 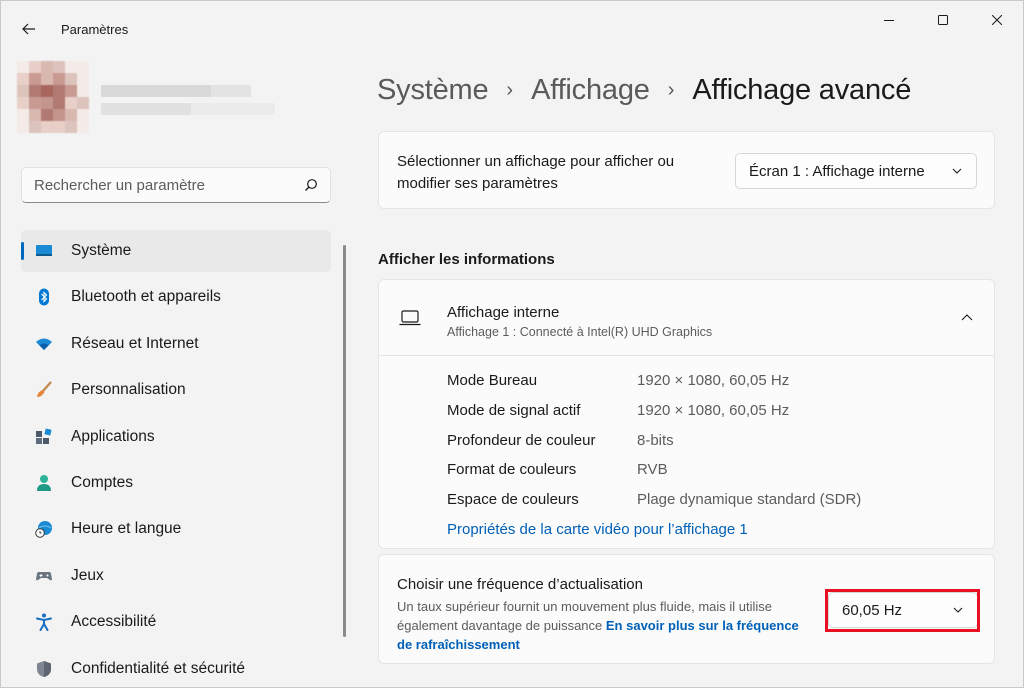 I want to click on search-input, so click(x=164, y=185).